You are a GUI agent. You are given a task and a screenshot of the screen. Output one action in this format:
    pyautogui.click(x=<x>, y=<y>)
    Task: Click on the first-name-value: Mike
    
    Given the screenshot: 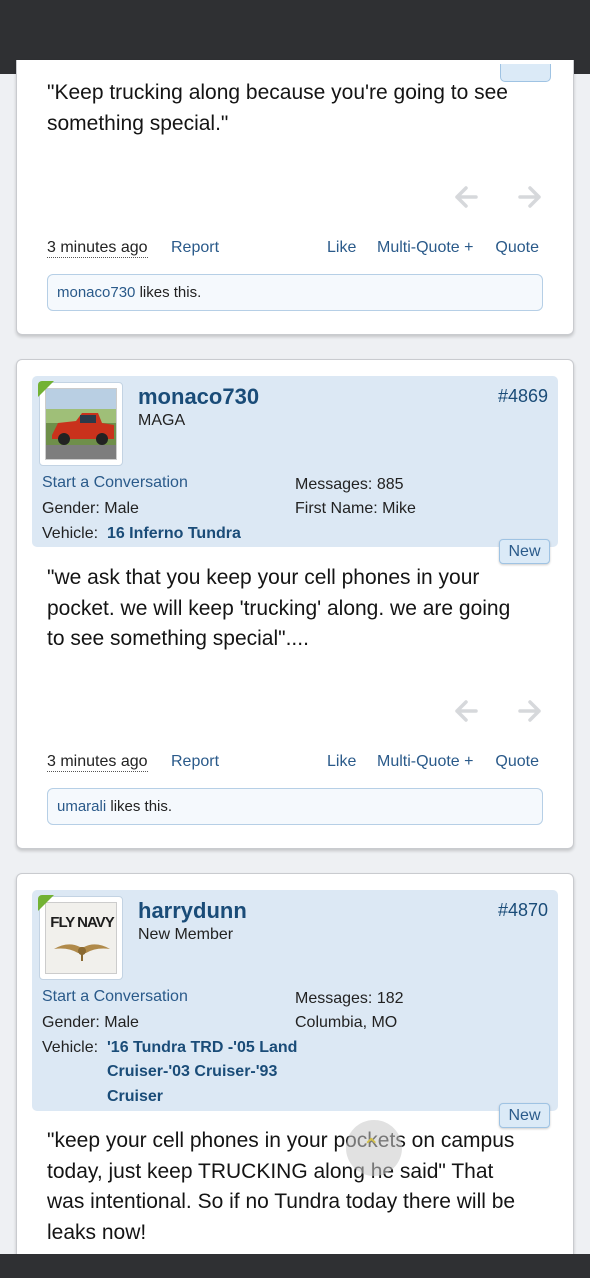 What is the action you would take?
    pyautogui.click(x=399, y=508)
    